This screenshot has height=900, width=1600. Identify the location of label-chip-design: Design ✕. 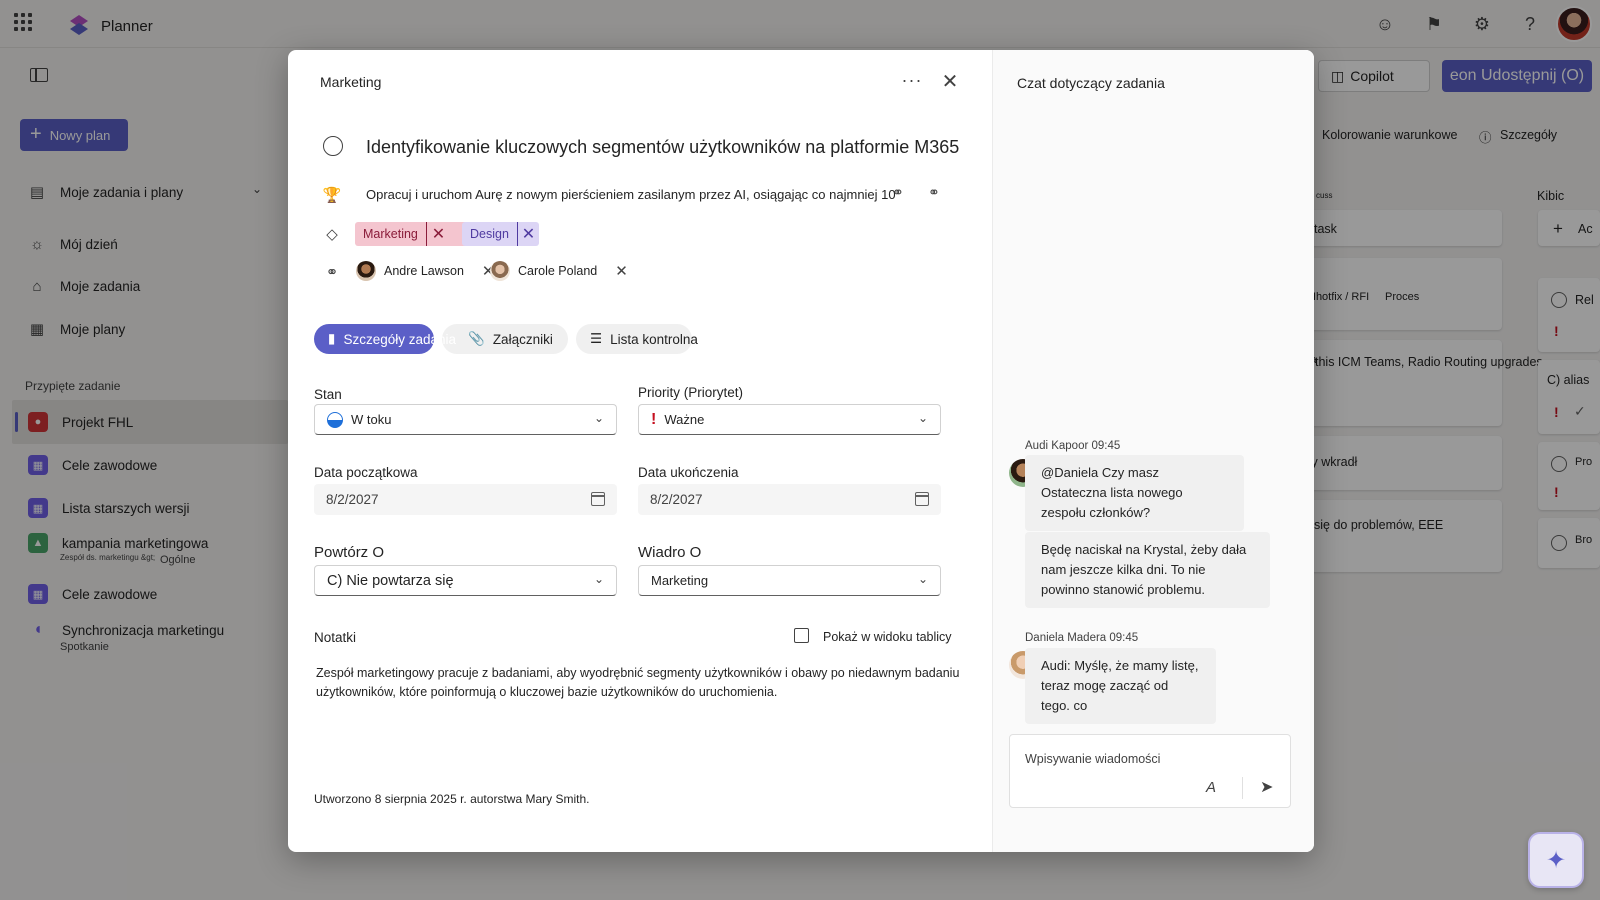
(500, 234).